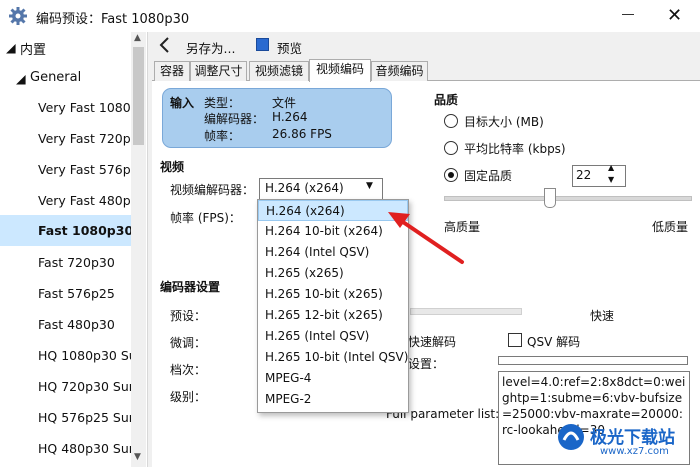 The width and height of the screenshot is (700, 467). I want to click on decoder-label: 编解码器：, so click(234, 119).